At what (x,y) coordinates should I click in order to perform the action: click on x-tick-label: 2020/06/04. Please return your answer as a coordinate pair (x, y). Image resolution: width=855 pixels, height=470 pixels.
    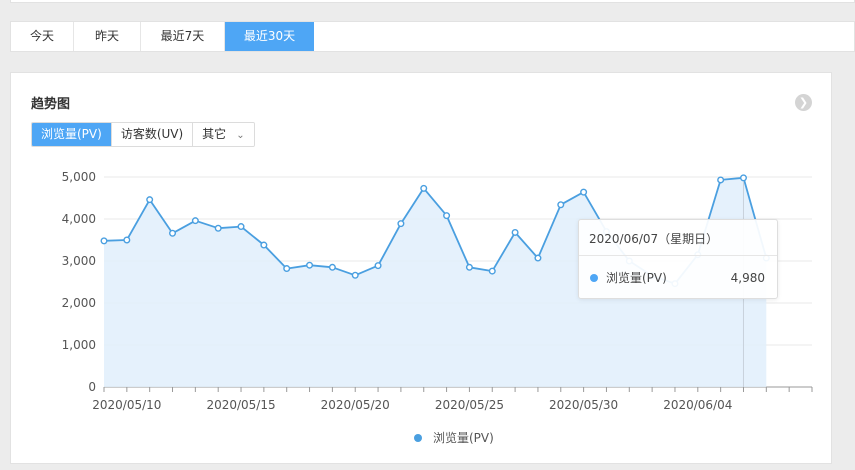
    Looking at the image, I should click on (697, 405).